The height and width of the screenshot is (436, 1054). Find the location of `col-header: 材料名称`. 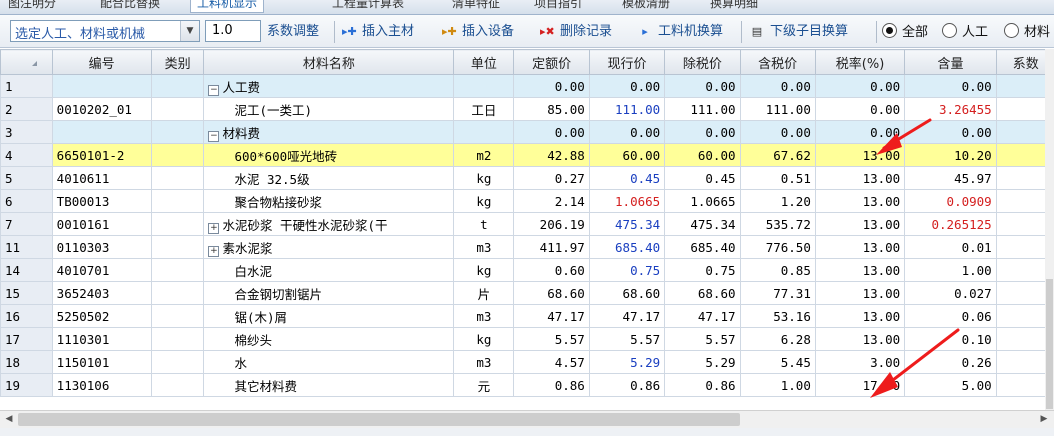

col-header: 材料名称 is located at coordinates (329, 62).